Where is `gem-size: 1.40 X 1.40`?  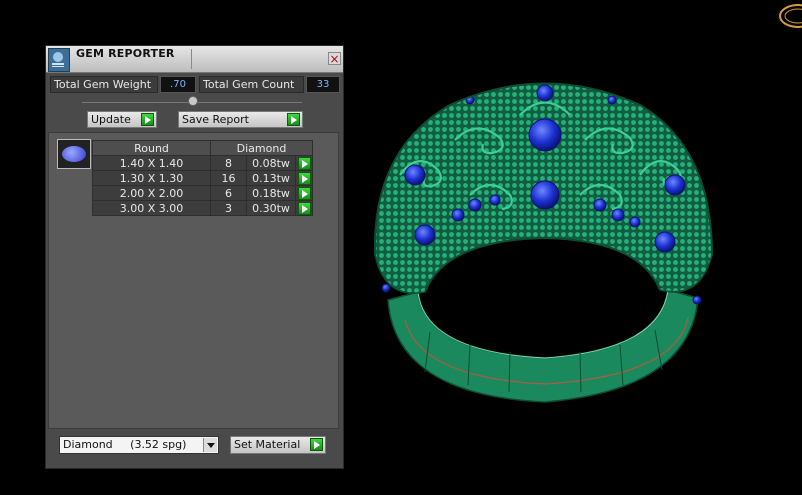 gem-size: 1.40 X 1.40 is located at coordinates (151, 163).